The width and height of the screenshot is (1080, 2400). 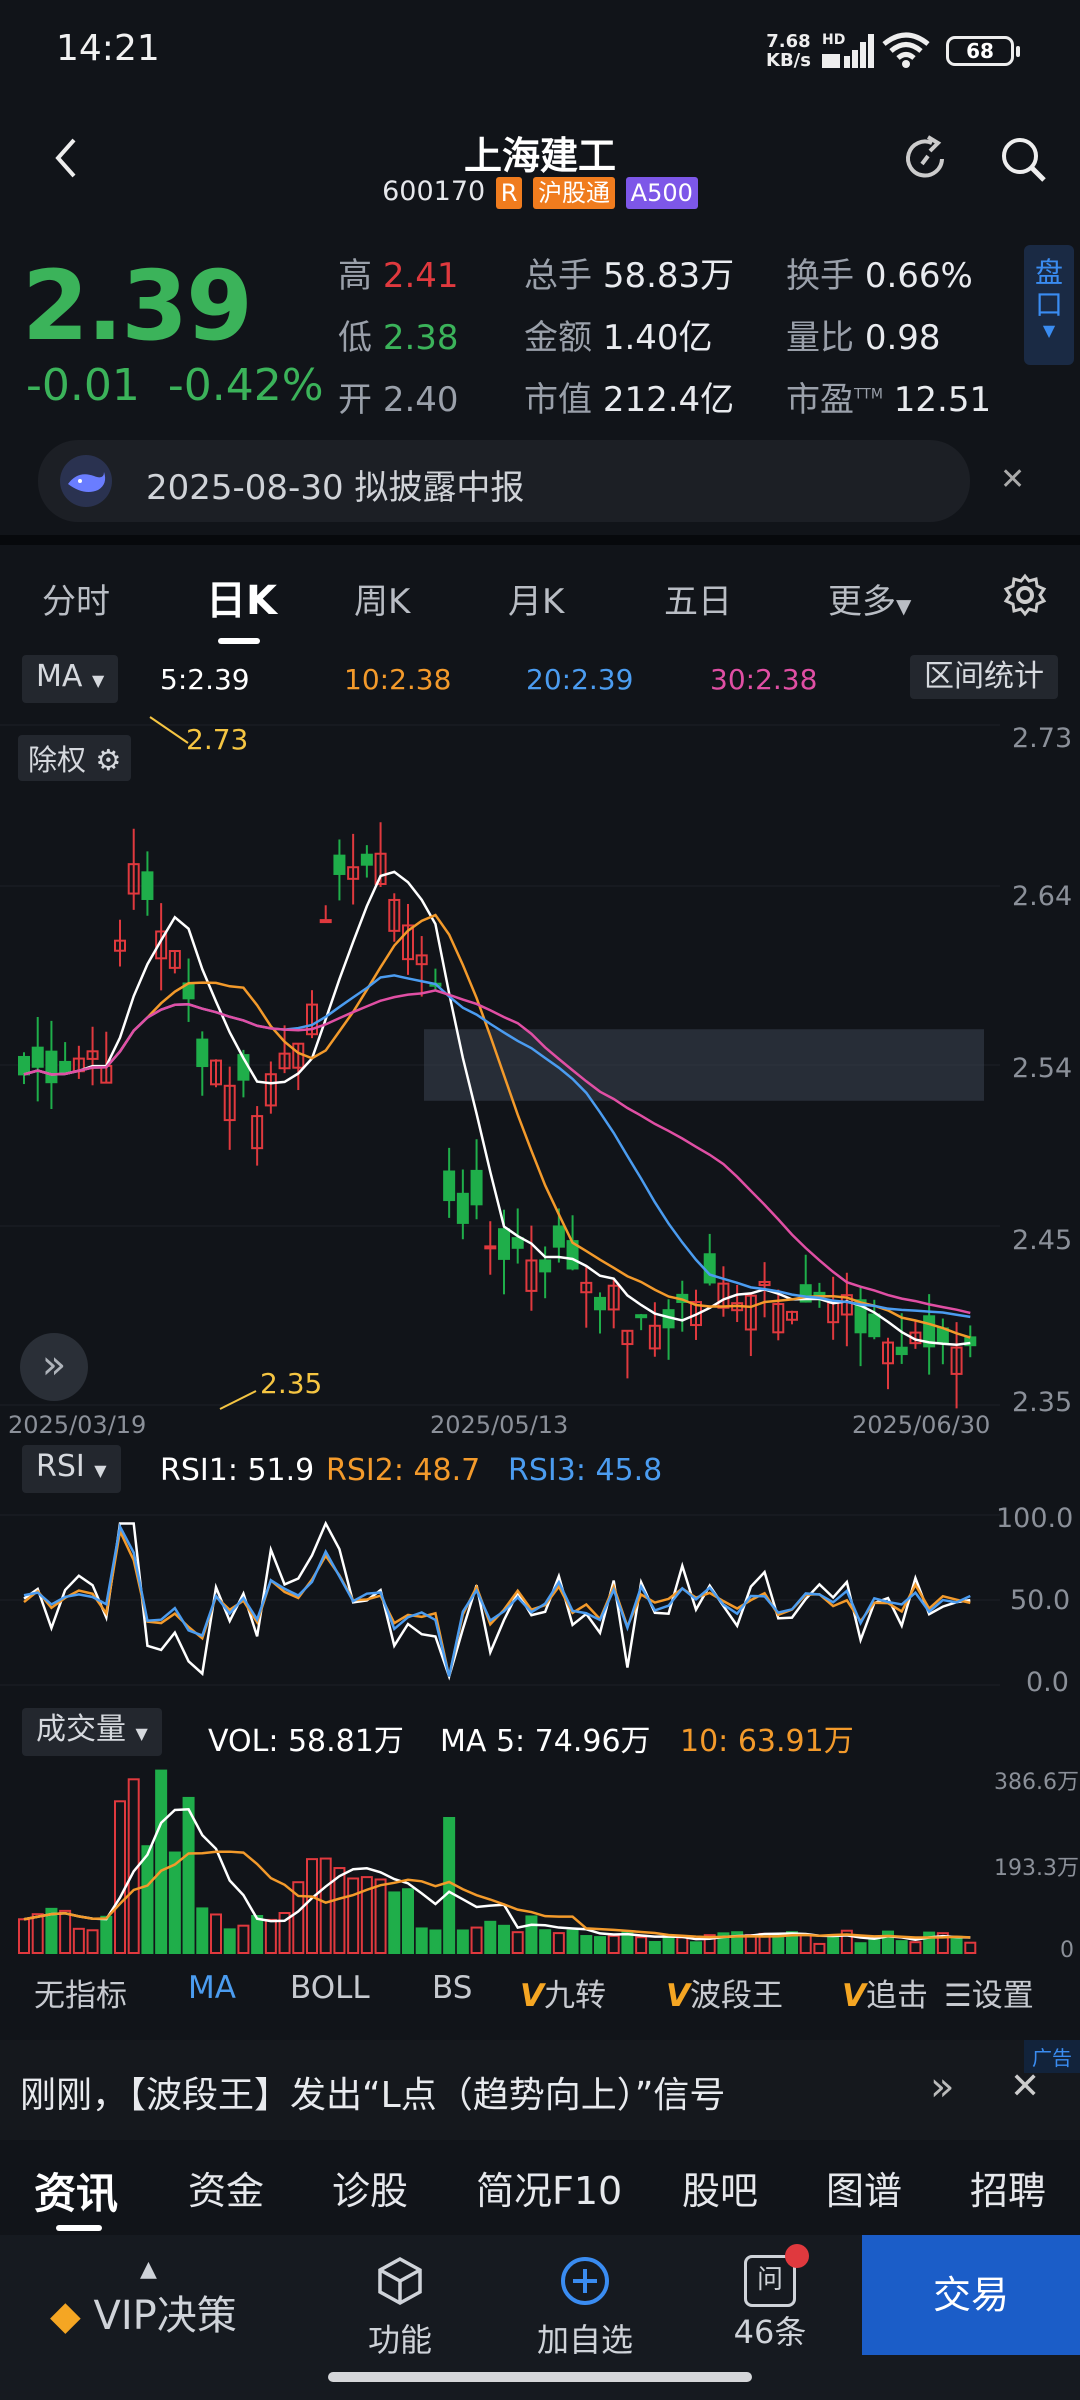 What do you see at coordinates (558, 276) in the screenshot?
I see `volume-label: 总手` at bounding box center [558, 276].